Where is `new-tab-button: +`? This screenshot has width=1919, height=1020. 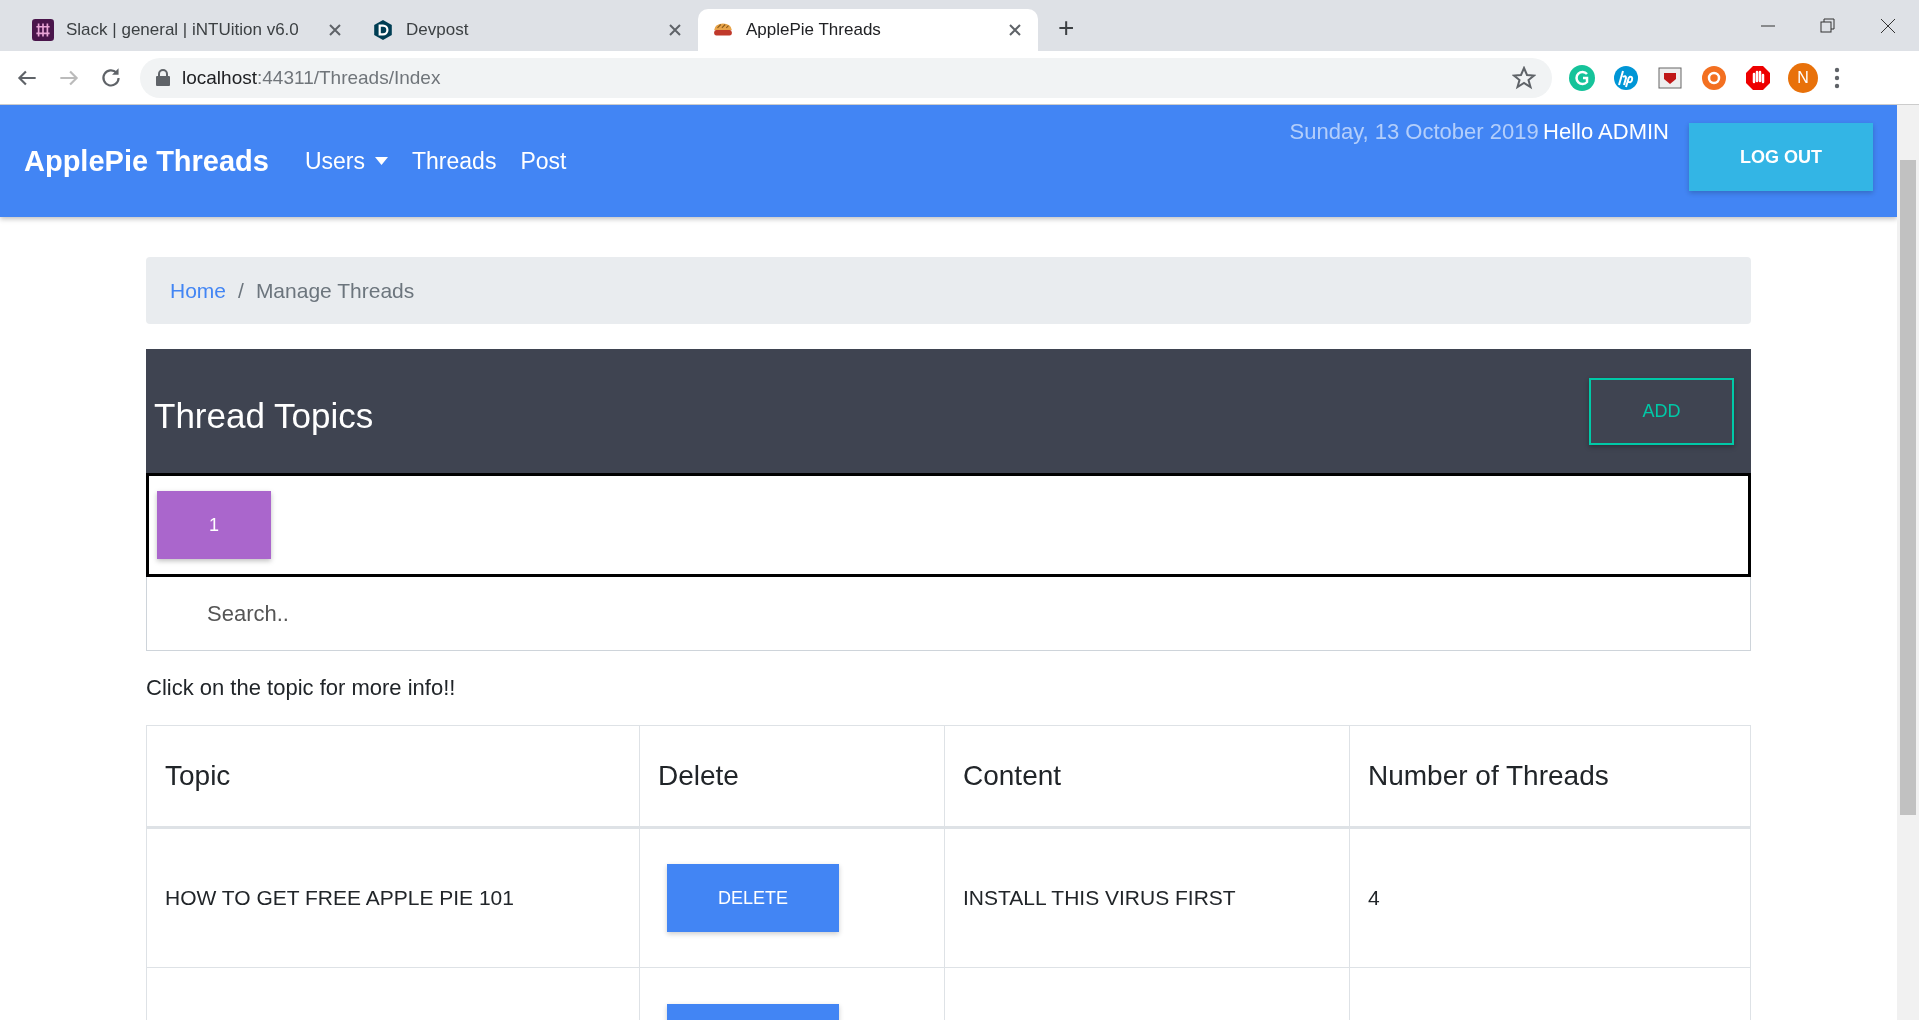
new-tab-button: + is located at coordinates (1066, 28).